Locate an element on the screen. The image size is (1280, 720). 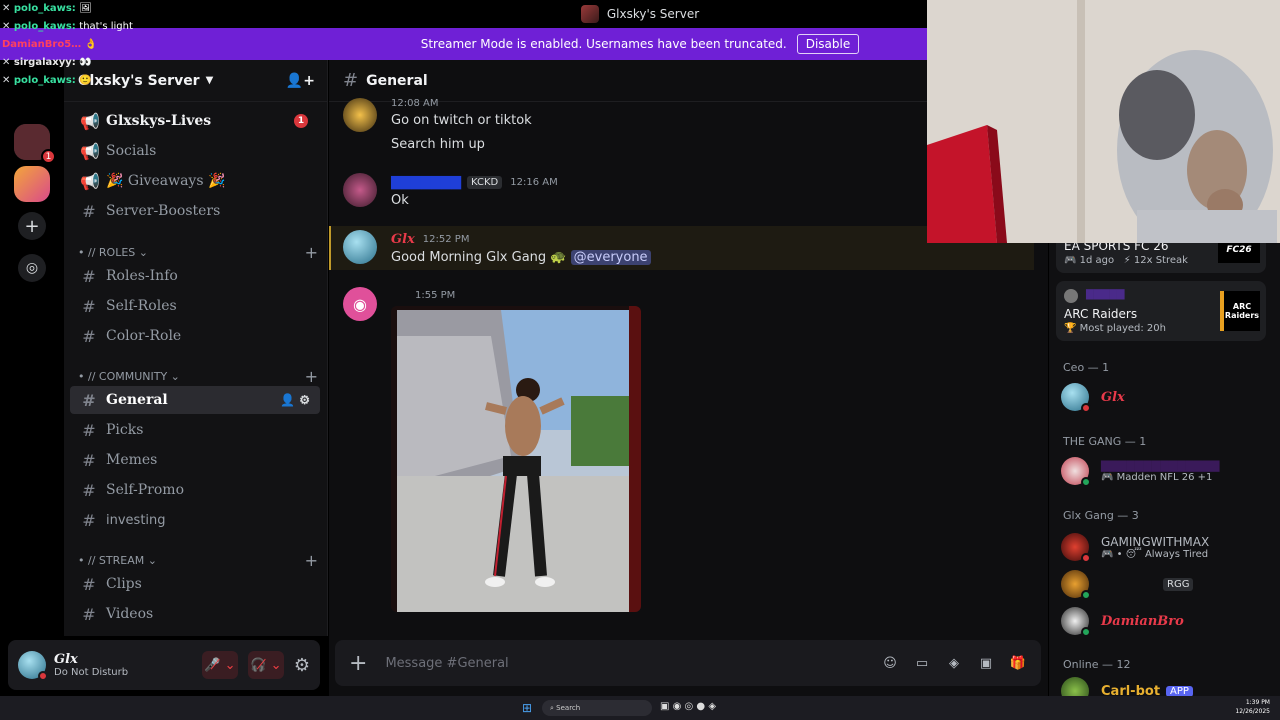
channel-self-promo: # Self-Promo is located at coordinates (195, 490).